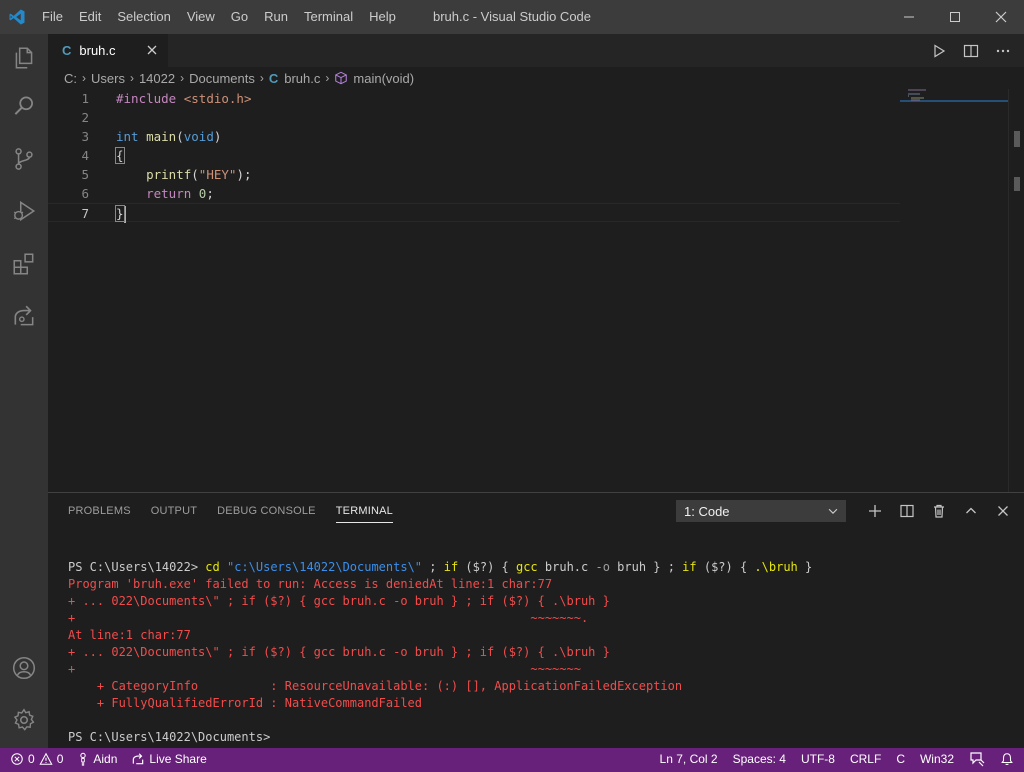 This screenshot has width=1024, height=772. I want to click on search-button, so click(24, 106).